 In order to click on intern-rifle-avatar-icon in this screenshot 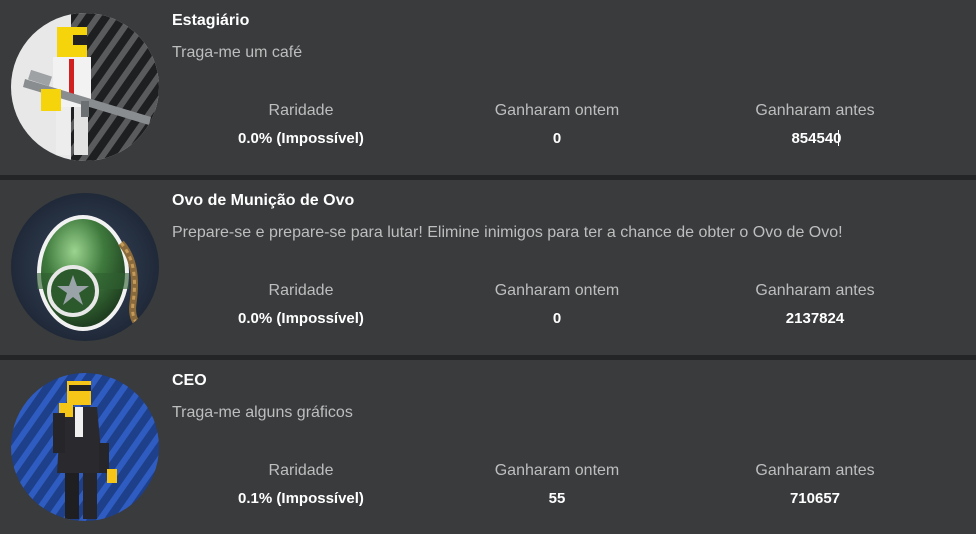, I will do `click(85, 87)`.